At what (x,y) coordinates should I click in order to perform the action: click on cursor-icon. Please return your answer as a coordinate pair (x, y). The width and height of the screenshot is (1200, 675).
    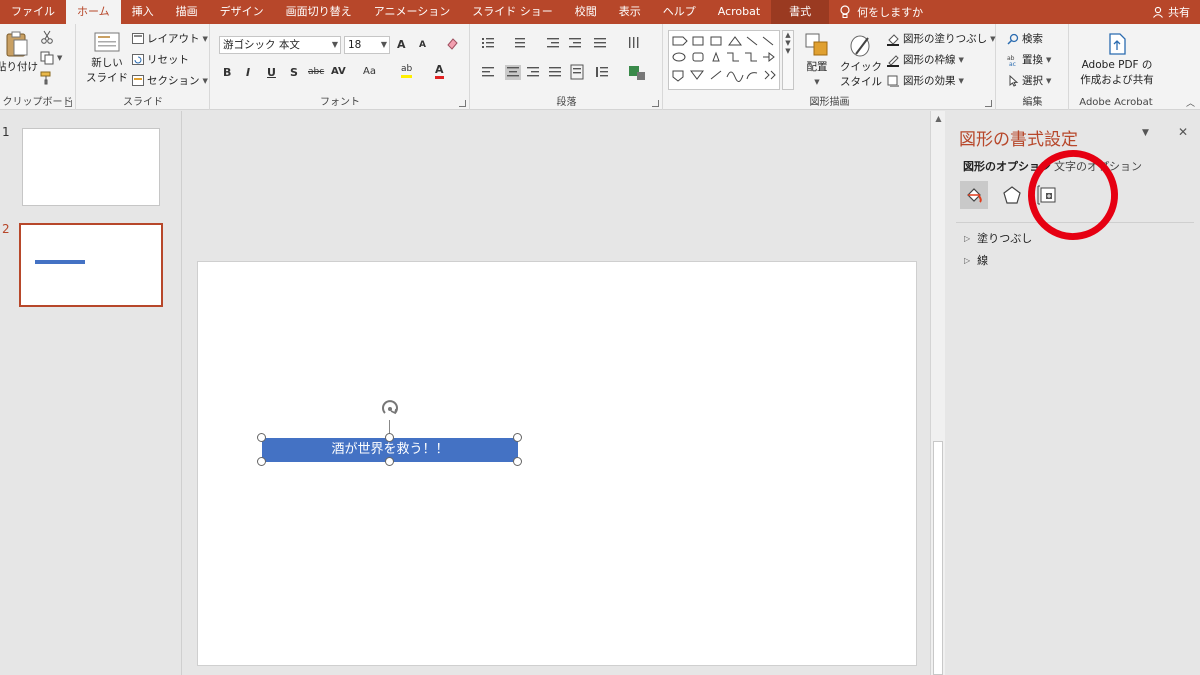
    Looking at the image, I should click on (1014, 80).